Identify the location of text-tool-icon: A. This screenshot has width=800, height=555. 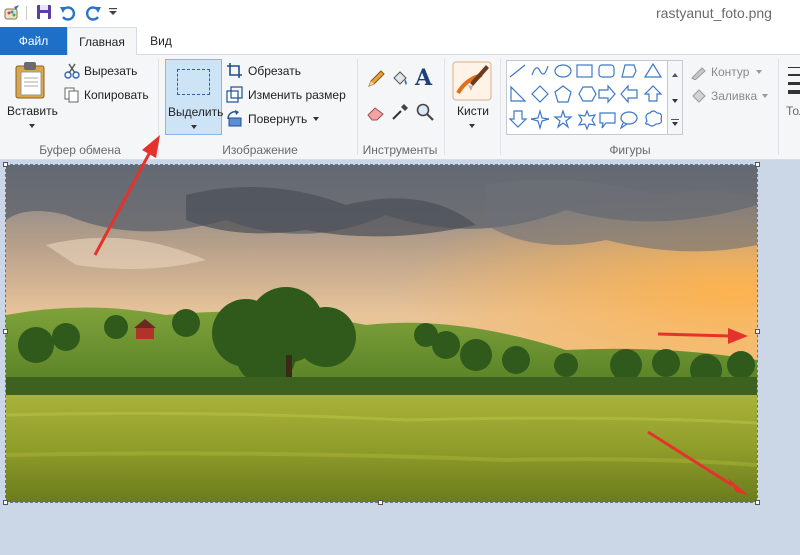
(423, 78).